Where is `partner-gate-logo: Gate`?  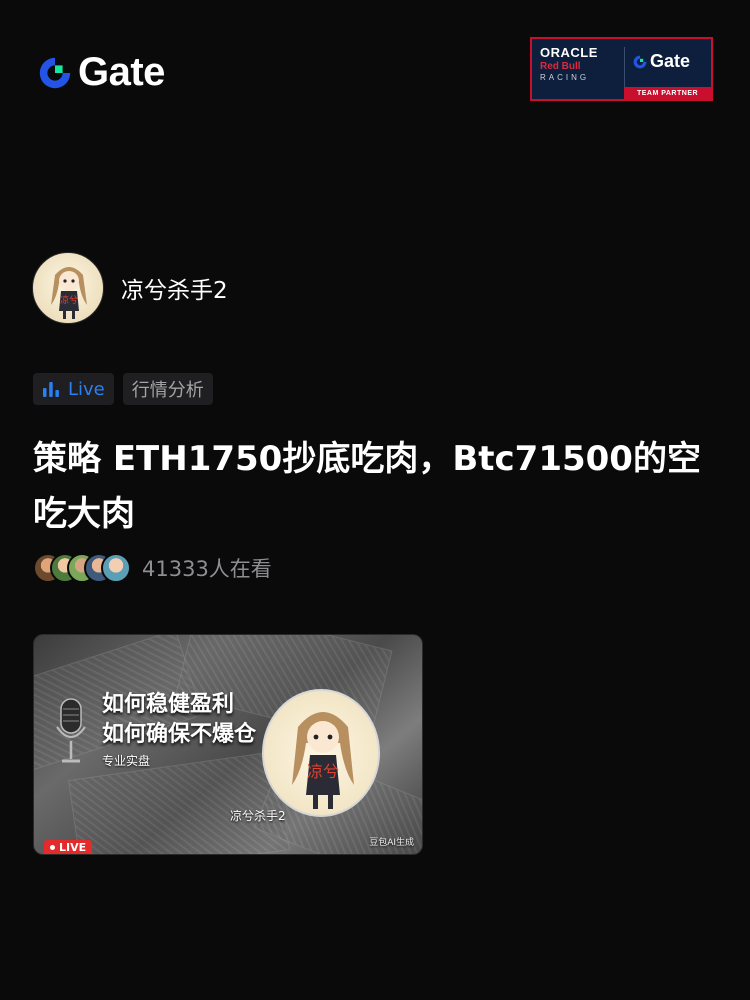
partner-gate-logo: Gate is located at coordinates (661, 61).